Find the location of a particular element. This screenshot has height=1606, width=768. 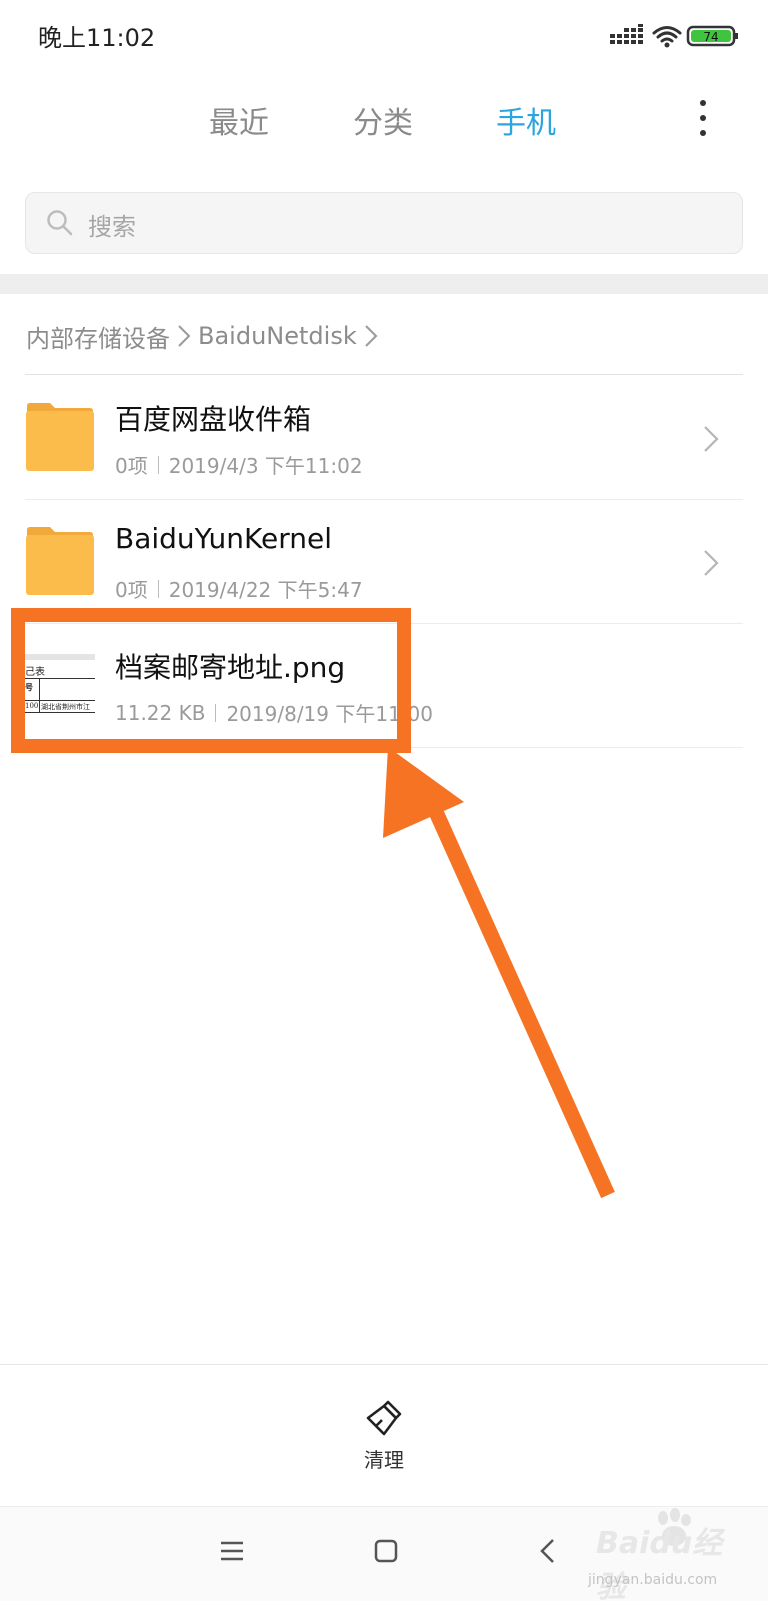

broom-icon is located at coordinates (384, 1418).